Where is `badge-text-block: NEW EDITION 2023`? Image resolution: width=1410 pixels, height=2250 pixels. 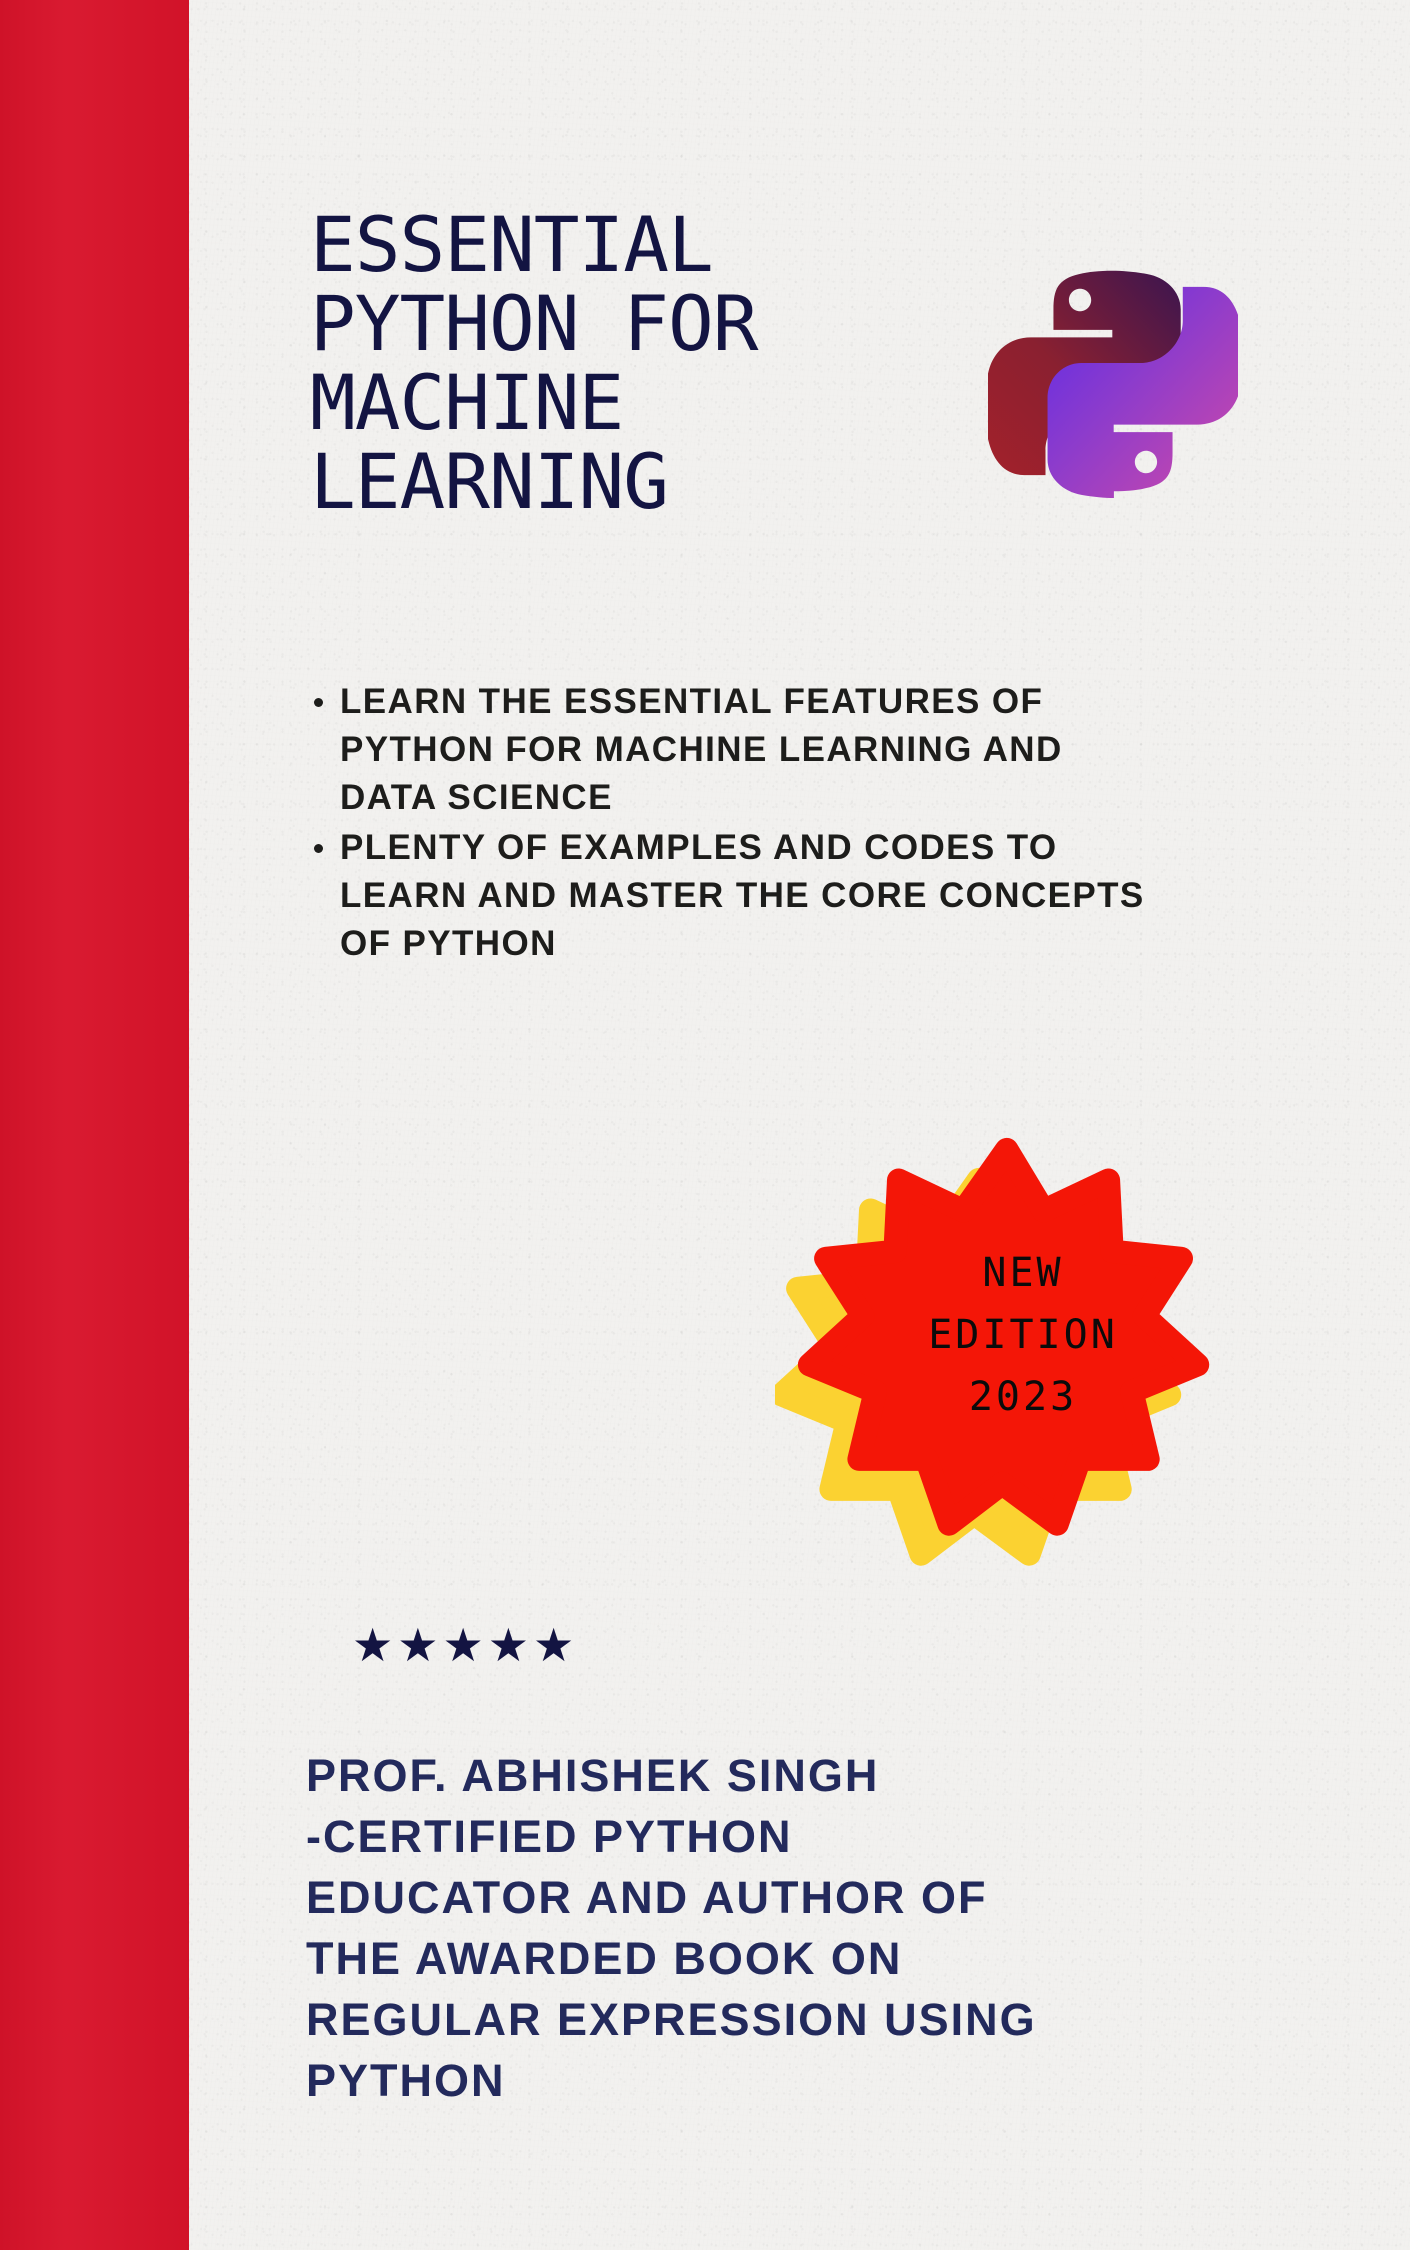 badge-text-block: NEW EDITION 2023 is located at coordinates (1023, 1335).